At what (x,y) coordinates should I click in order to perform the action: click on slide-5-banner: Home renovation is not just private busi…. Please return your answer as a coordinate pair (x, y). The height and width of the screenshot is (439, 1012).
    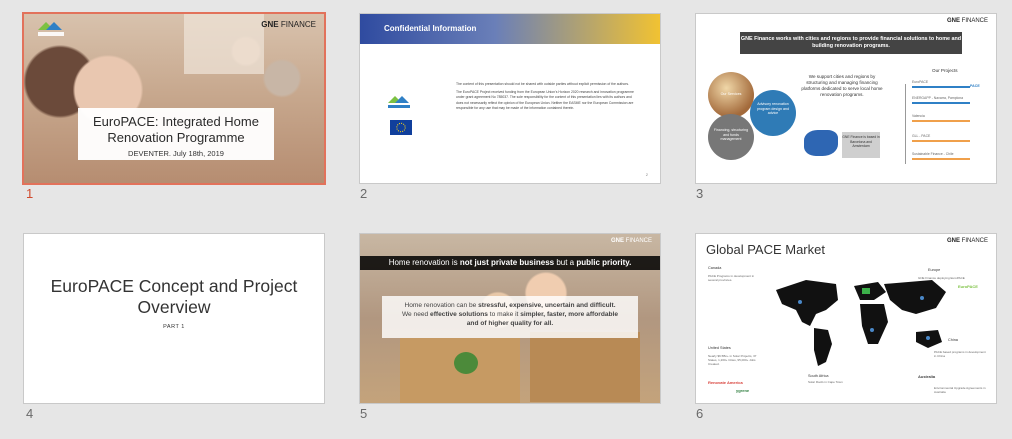
    Looking at the image, I should click on (510, 263).